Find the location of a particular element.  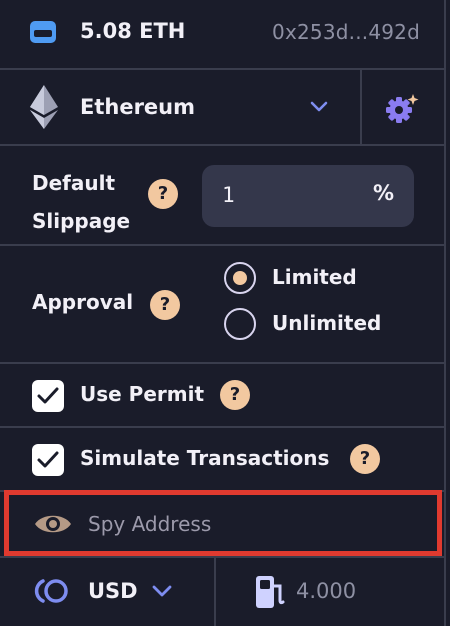

spy-address-row is located at coordinates (223, 523).